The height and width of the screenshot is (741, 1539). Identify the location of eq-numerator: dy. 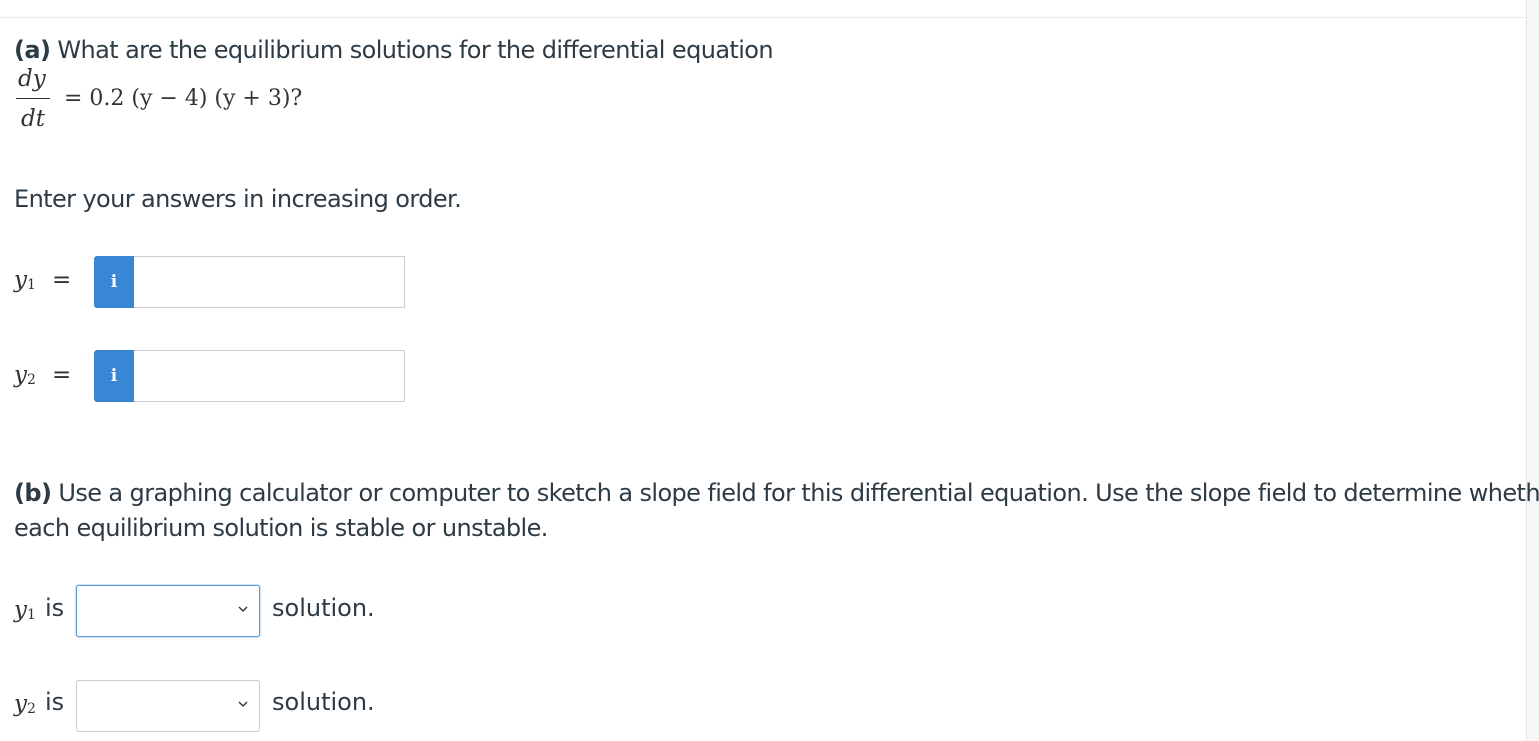
(32, 79).